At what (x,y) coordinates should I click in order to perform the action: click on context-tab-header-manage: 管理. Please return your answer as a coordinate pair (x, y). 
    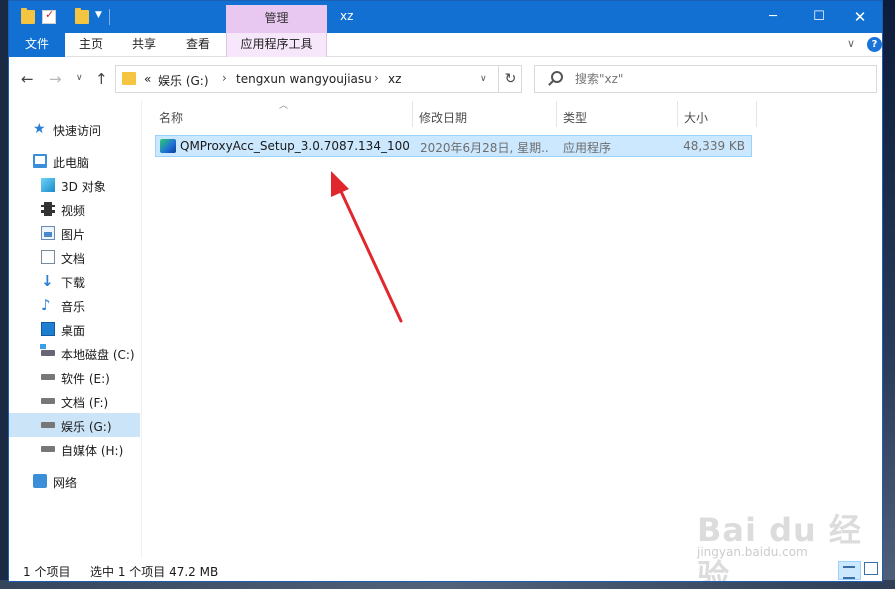
    Looking at the image, I should click on (276, 19).